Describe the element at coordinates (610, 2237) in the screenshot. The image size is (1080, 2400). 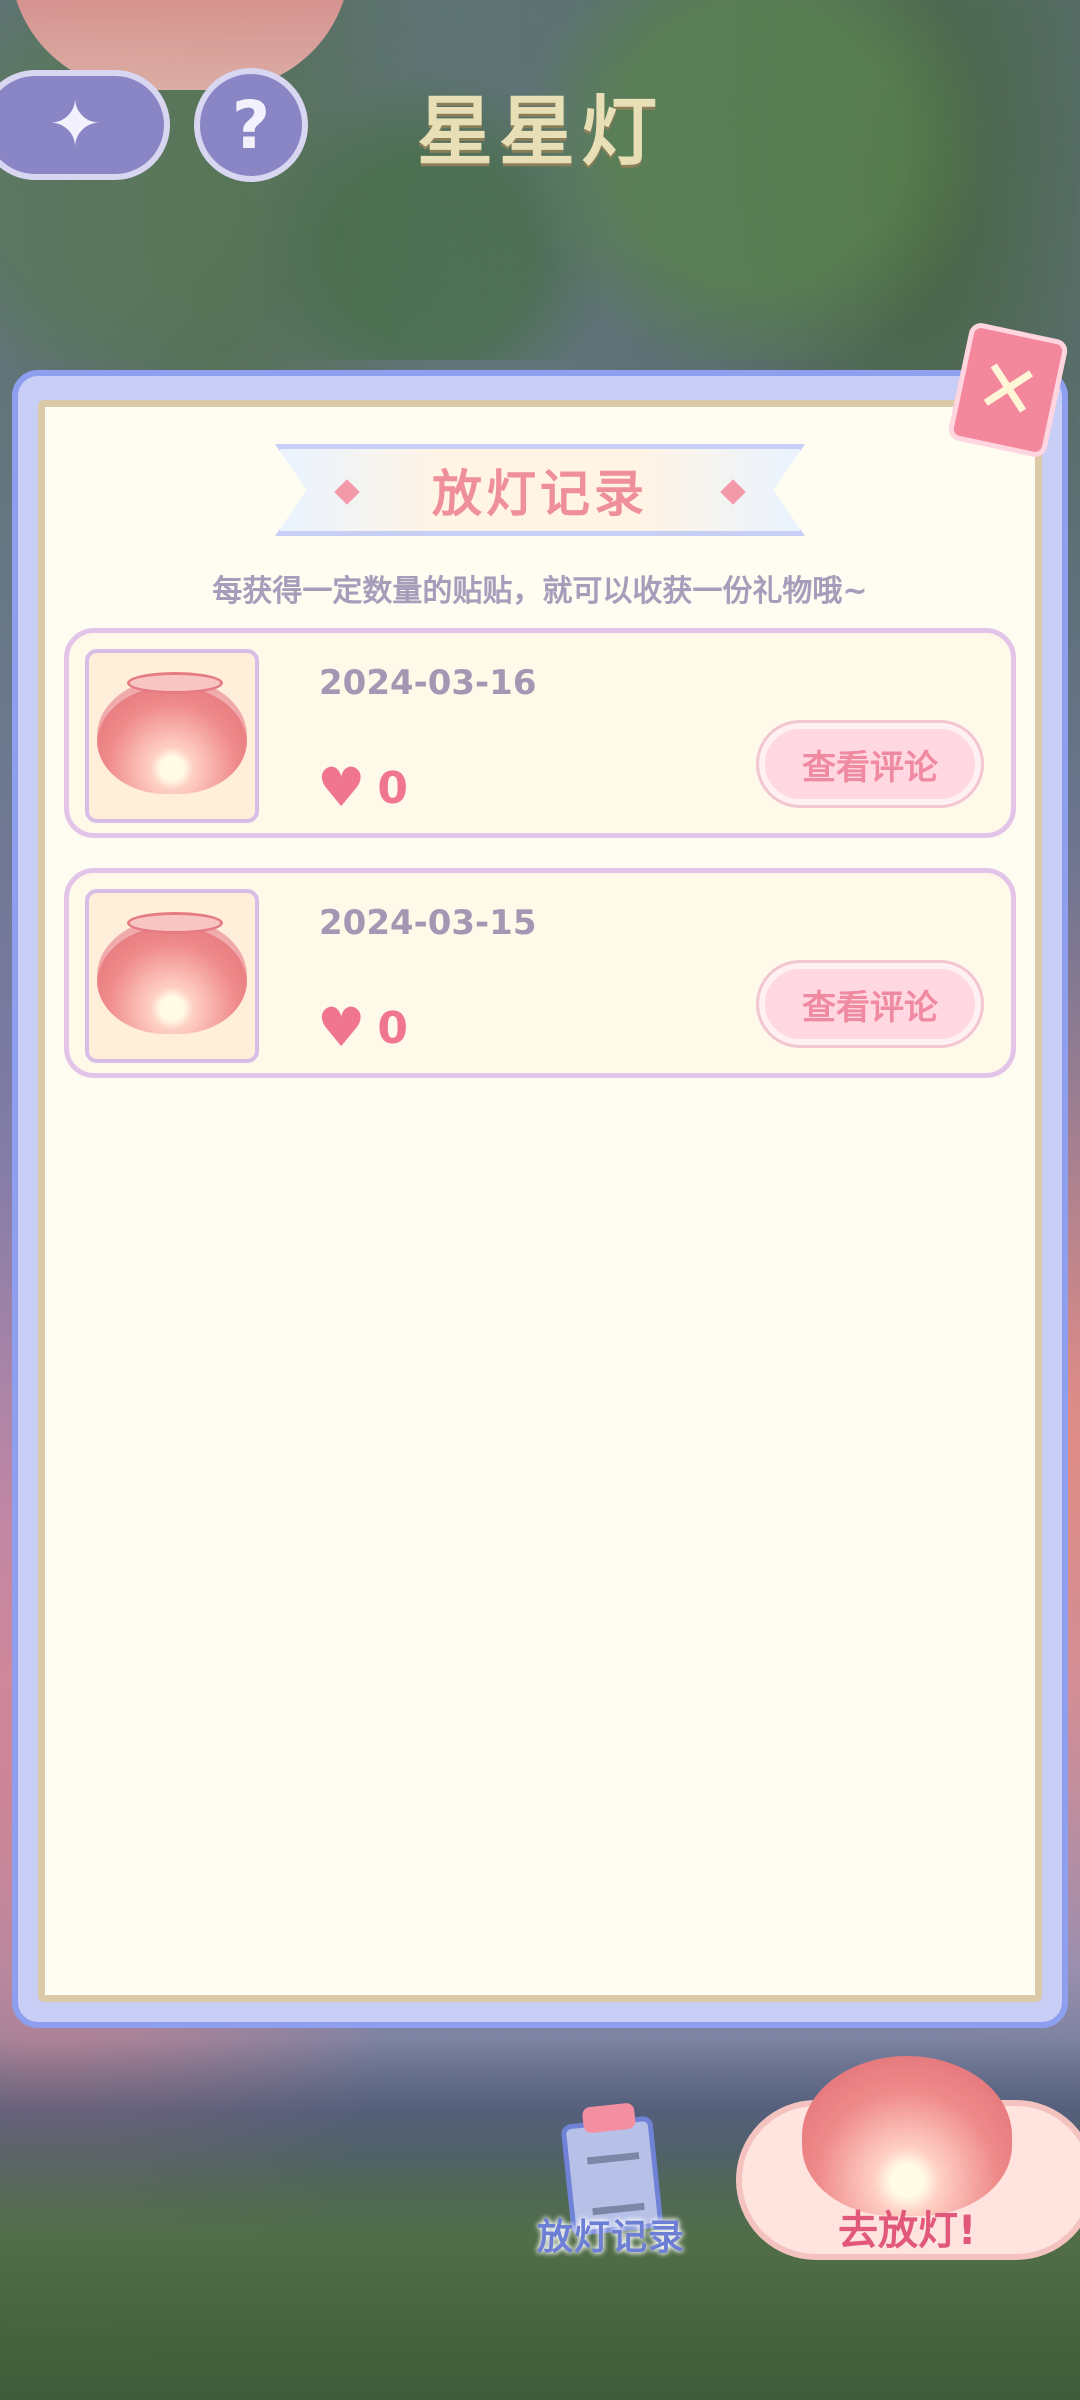
I see `records-button-label: 放灯记录` at that location.